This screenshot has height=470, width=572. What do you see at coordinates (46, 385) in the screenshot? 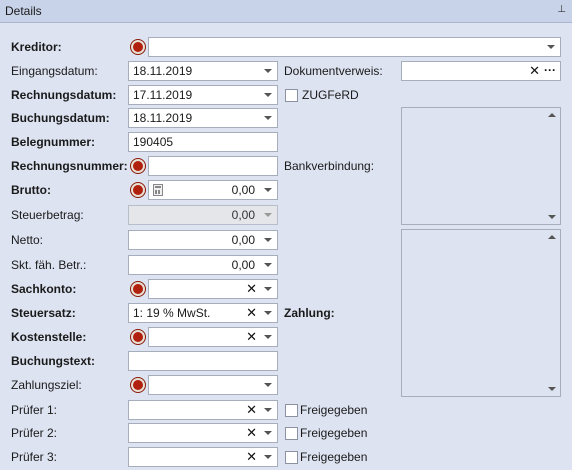
I see `zahlungsziel-label: Zahlungsziel:` at bounding box center [46, 385].